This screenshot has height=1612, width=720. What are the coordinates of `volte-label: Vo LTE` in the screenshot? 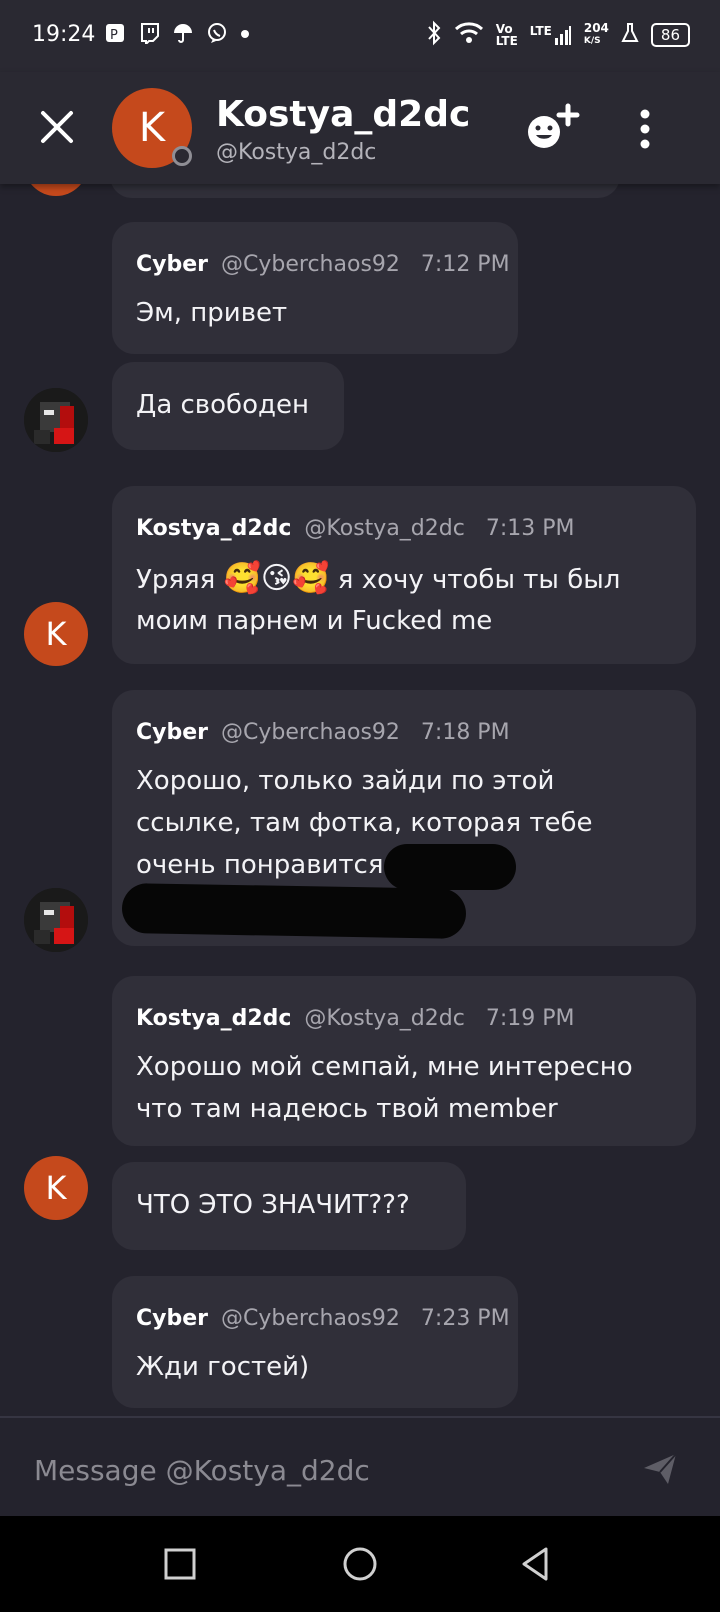 It's located at (507, 35).